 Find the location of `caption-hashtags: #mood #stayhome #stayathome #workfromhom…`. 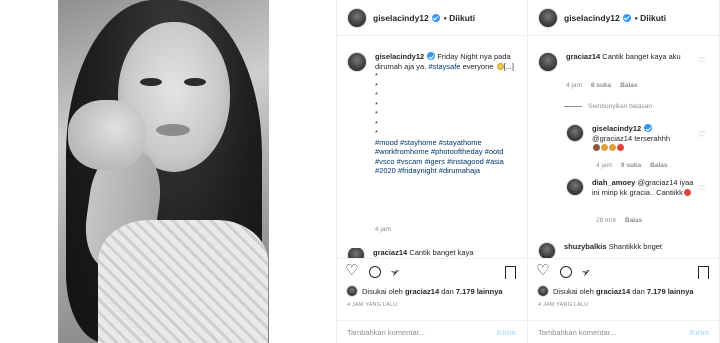

caption-hashtags: #mood #stayhome #stayathome #workfromhom… is located at coordinates (439, 157).